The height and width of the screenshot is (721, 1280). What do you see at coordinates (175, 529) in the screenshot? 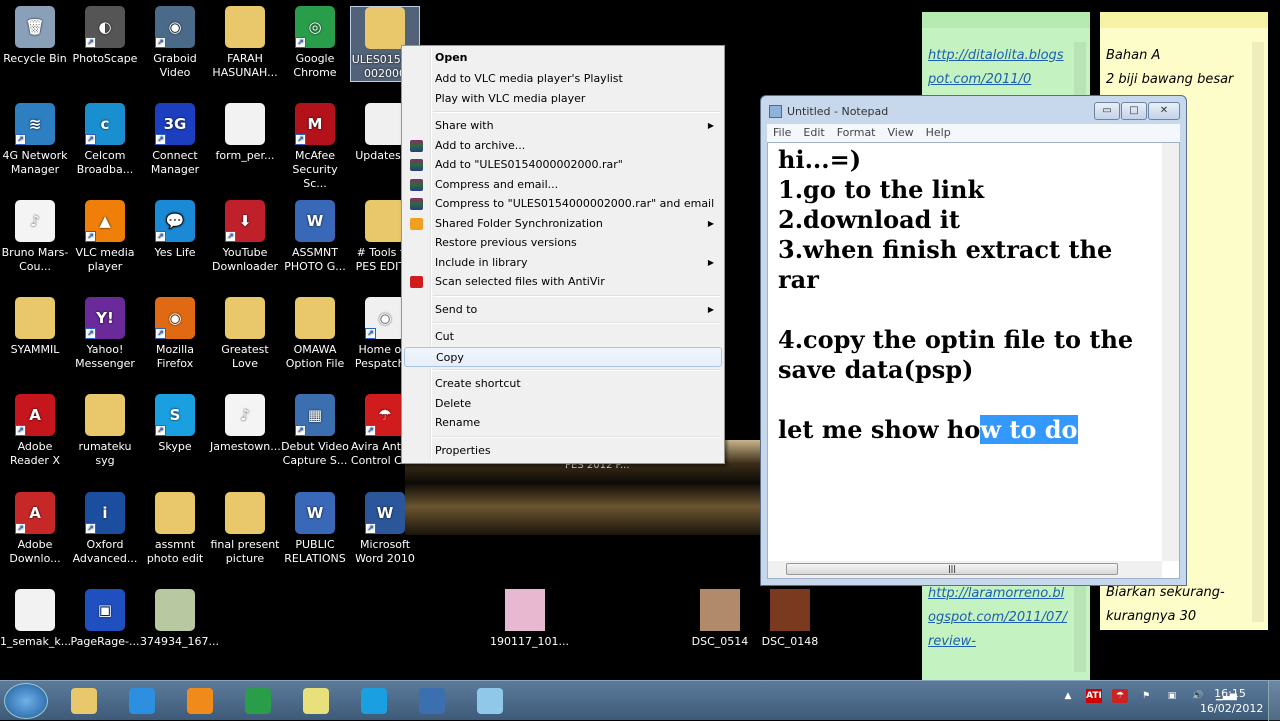
I see `desktop-icon-assmnt-photo-edit: assmnt photo edit` at bounding box center [175, 529].